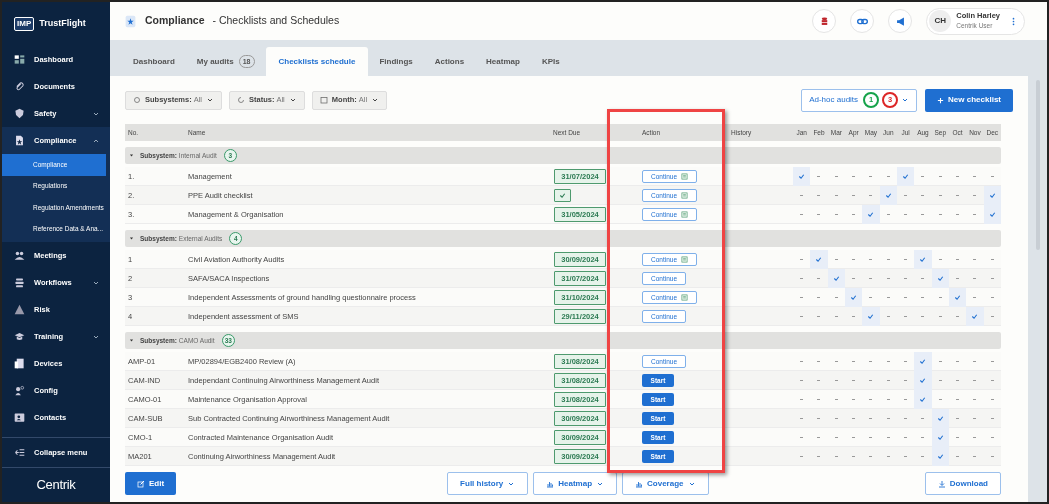  Describe the element at coordinates (550, 61) in the screenshot. I see `tab: KPIs` at that location.